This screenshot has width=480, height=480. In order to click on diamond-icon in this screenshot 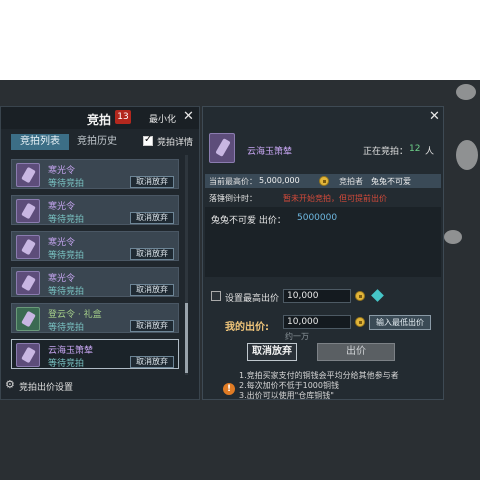, I will do `click(377, 295)`.